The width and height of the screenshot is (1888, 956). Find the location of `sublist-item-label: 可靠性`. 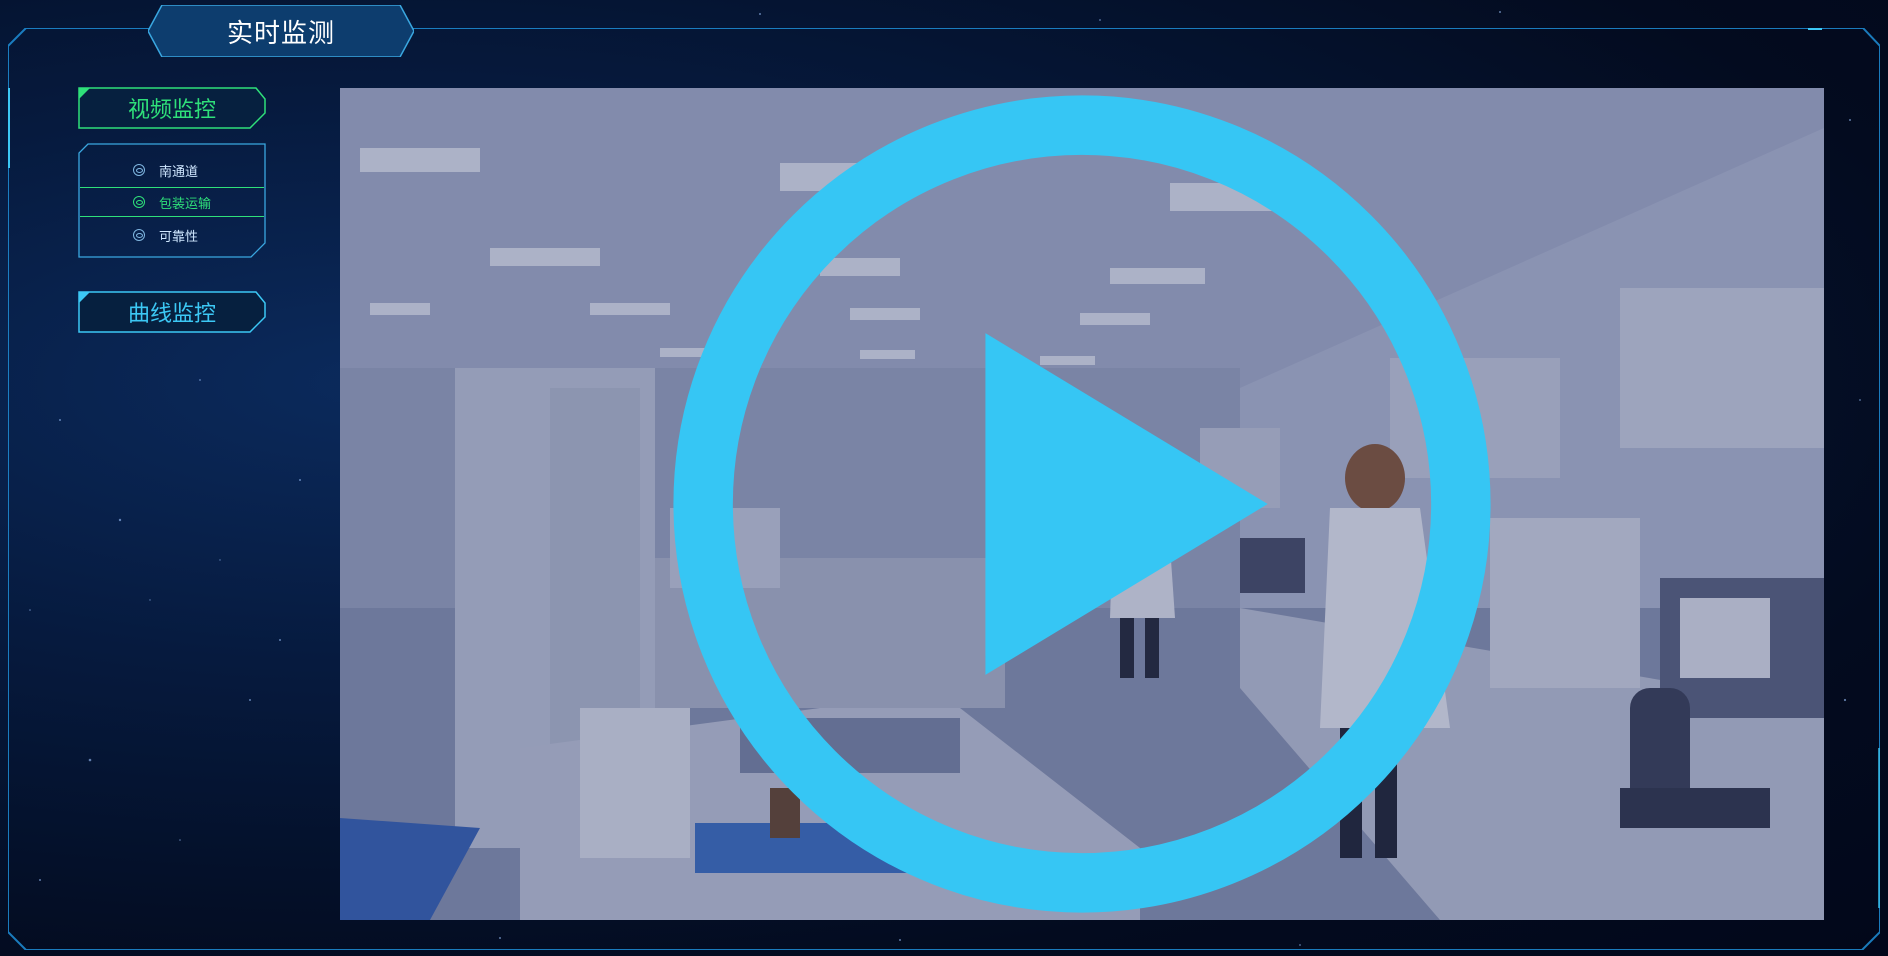

sublist-item-label: 可靠性 is located at coordinates (179, 237).